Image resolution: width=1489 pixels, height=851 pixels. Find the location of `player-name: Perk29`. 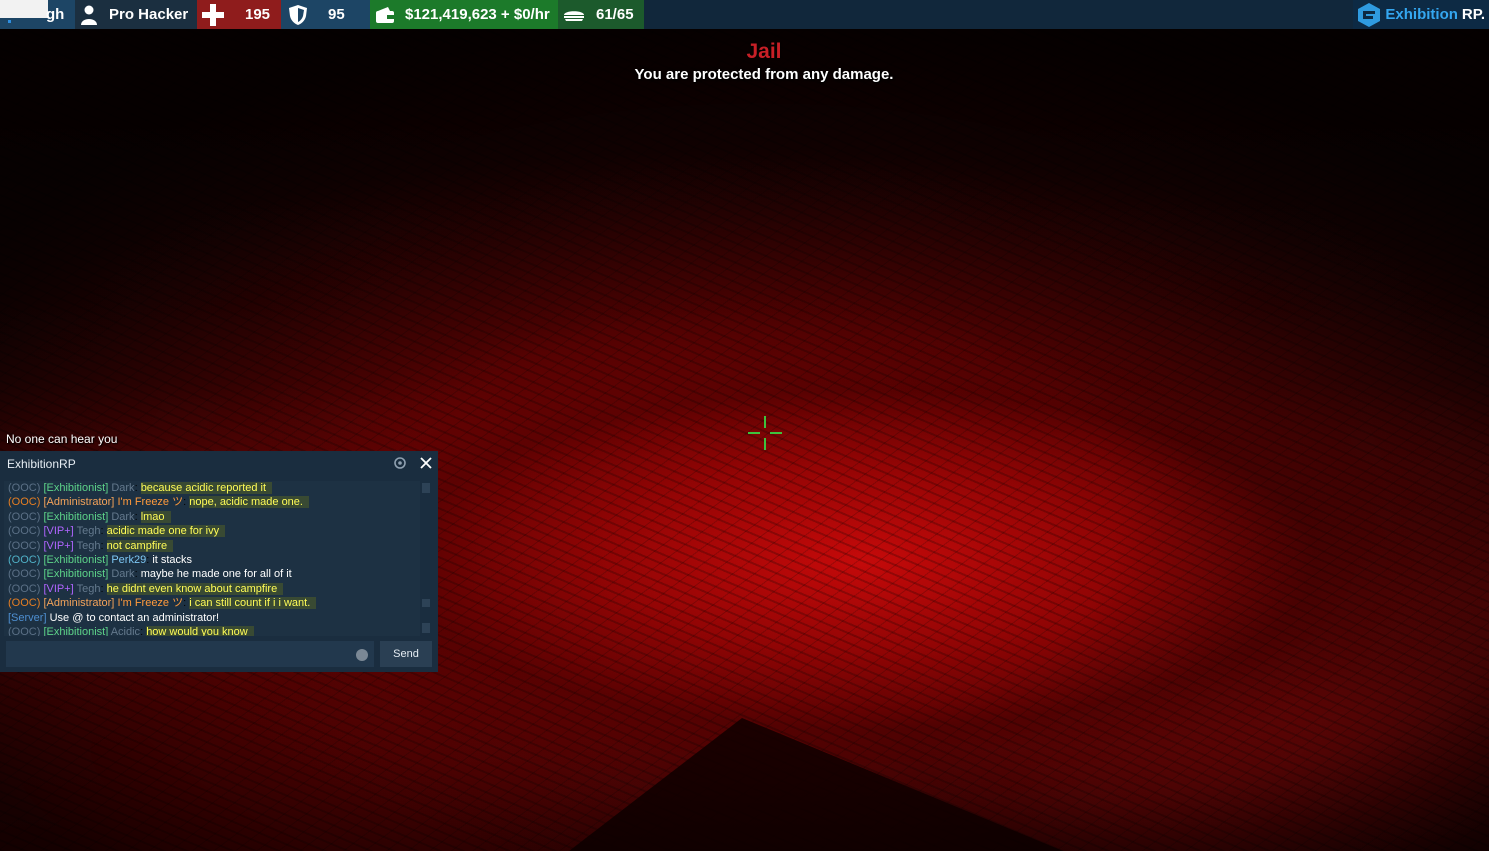

player-name: Perk29 is located at coordinates (128, 560).